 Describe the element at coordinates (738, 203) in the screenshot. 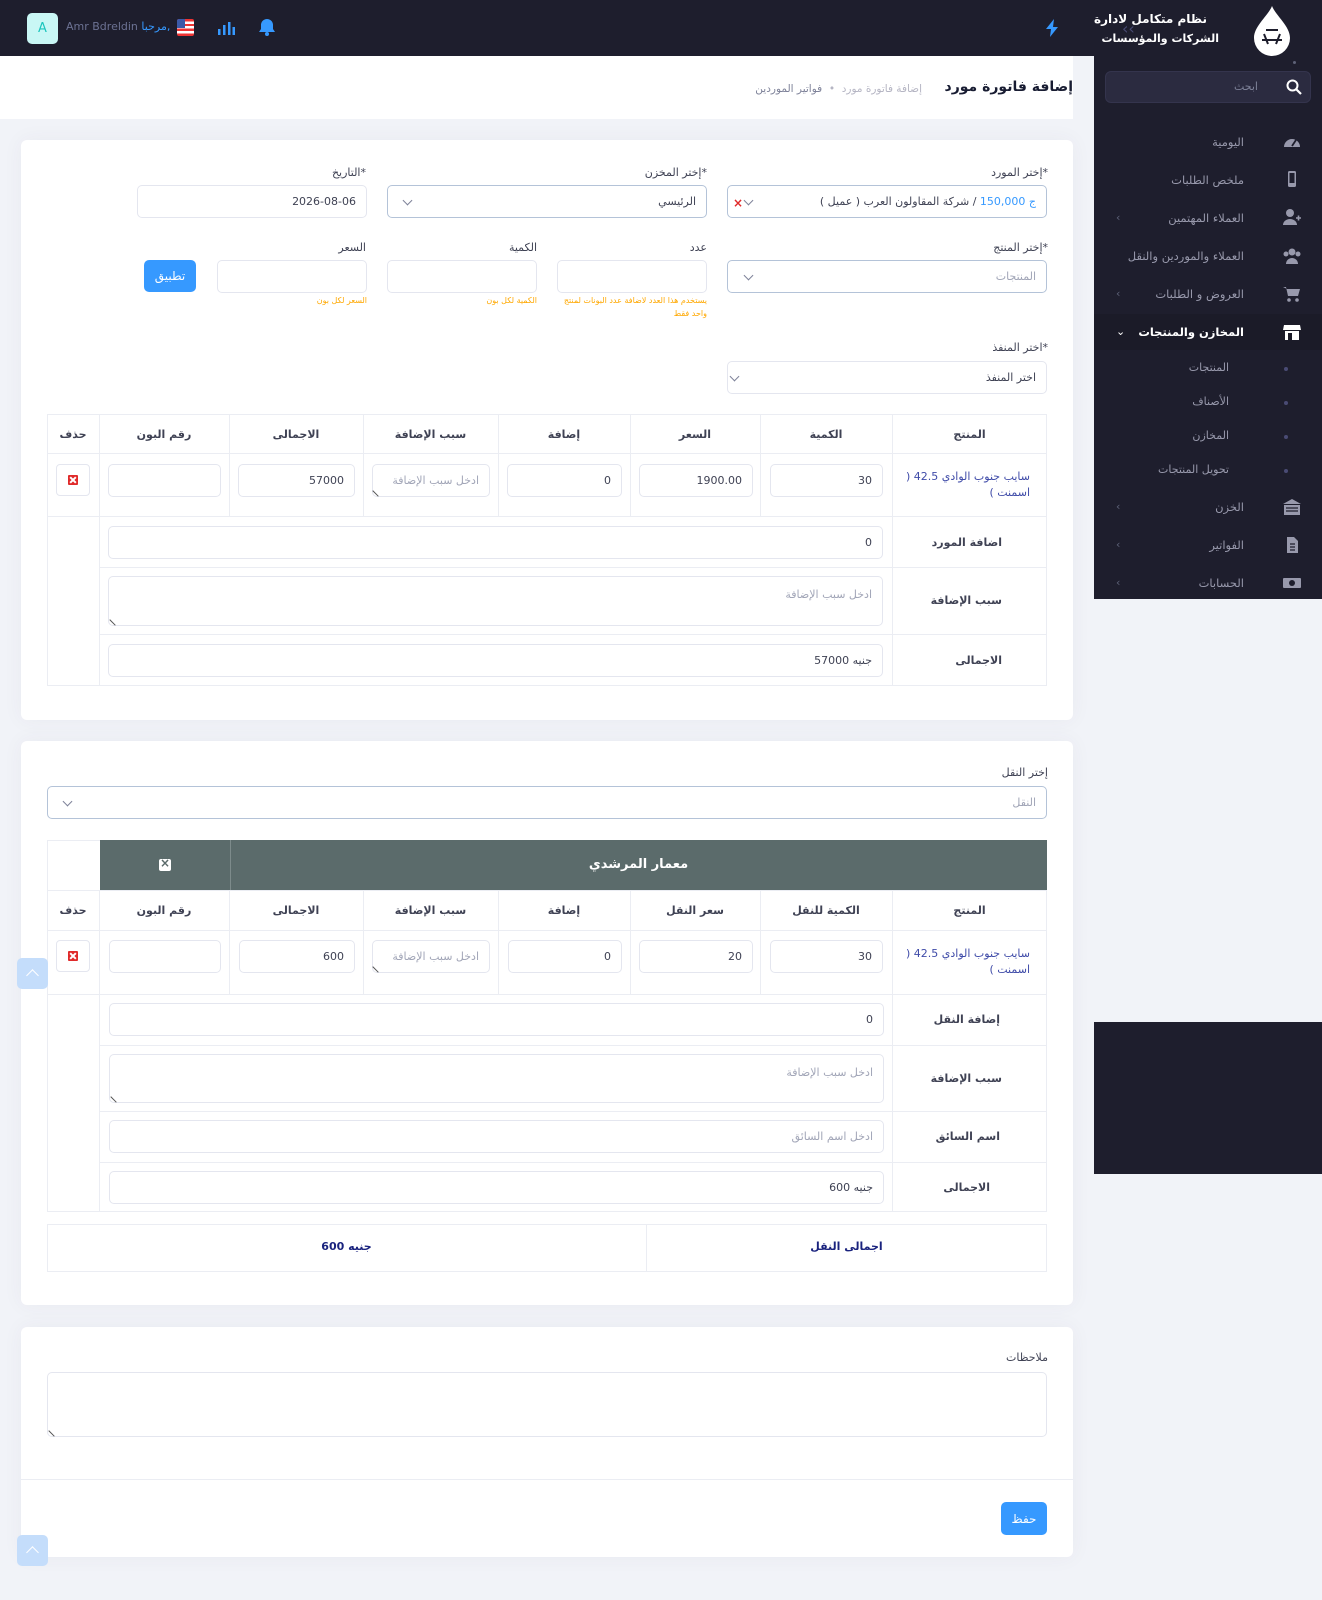

I see `clear-selection-icon: ×` at that location.